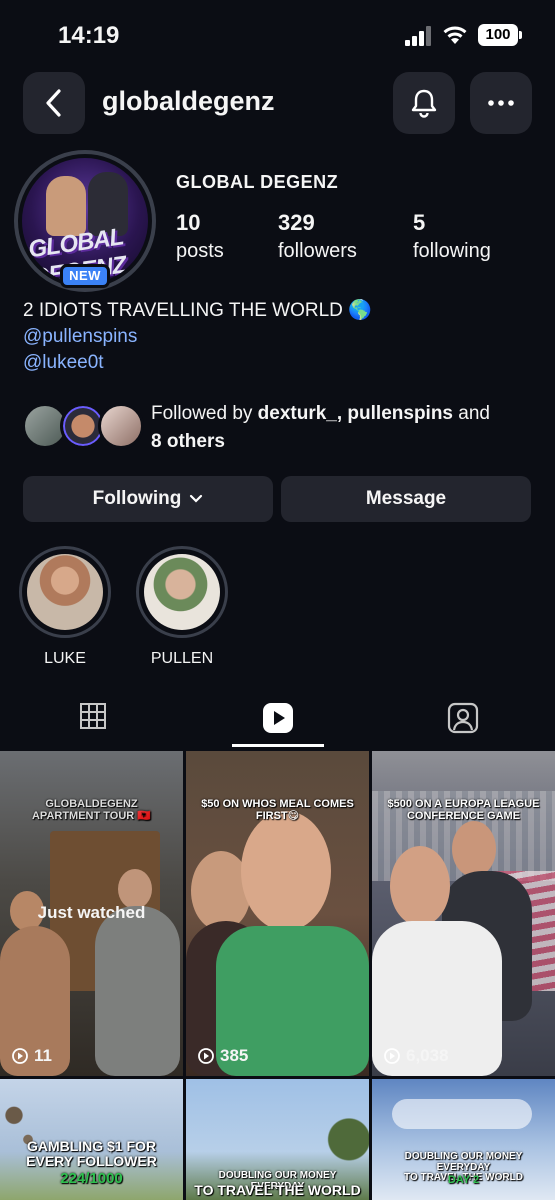 This screenshot has height=1200, width=555. I want to click on tab-posts-grid, so click(92, 718).